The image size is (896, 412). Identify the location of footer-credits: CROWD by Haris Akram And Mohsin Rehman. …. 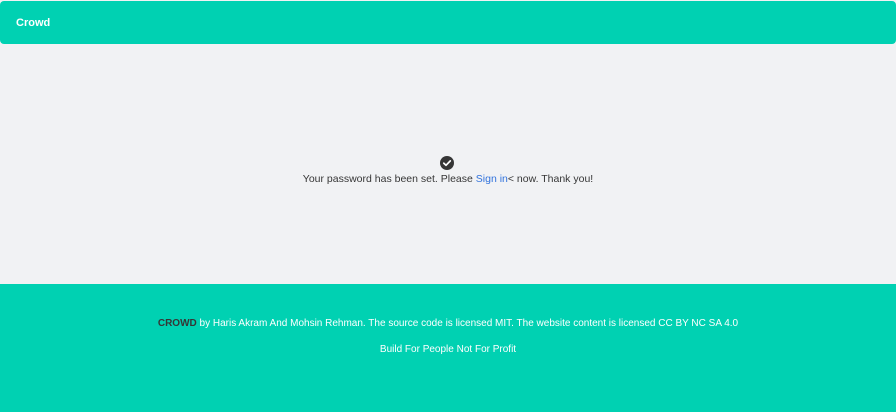
(448, 323).